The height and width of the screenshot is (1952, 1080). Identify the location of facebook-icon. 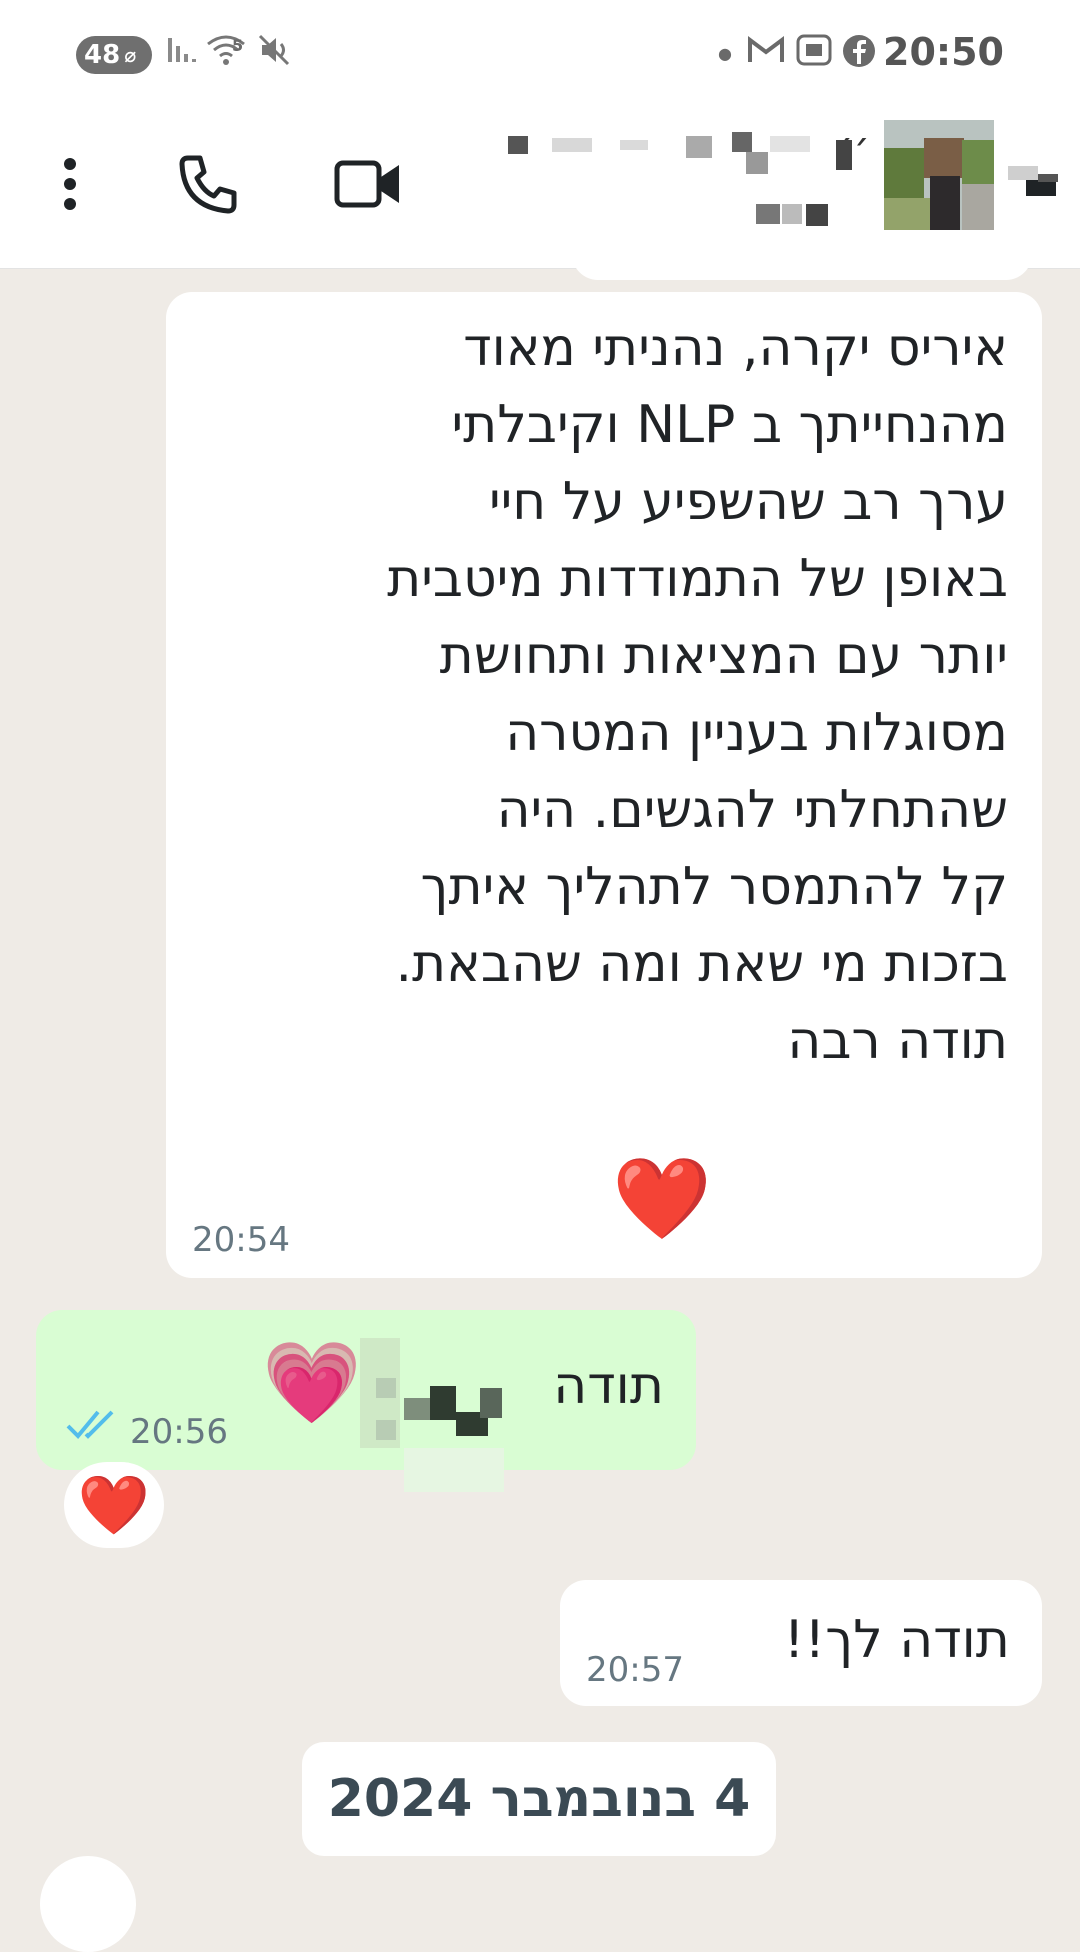
(859, 55).